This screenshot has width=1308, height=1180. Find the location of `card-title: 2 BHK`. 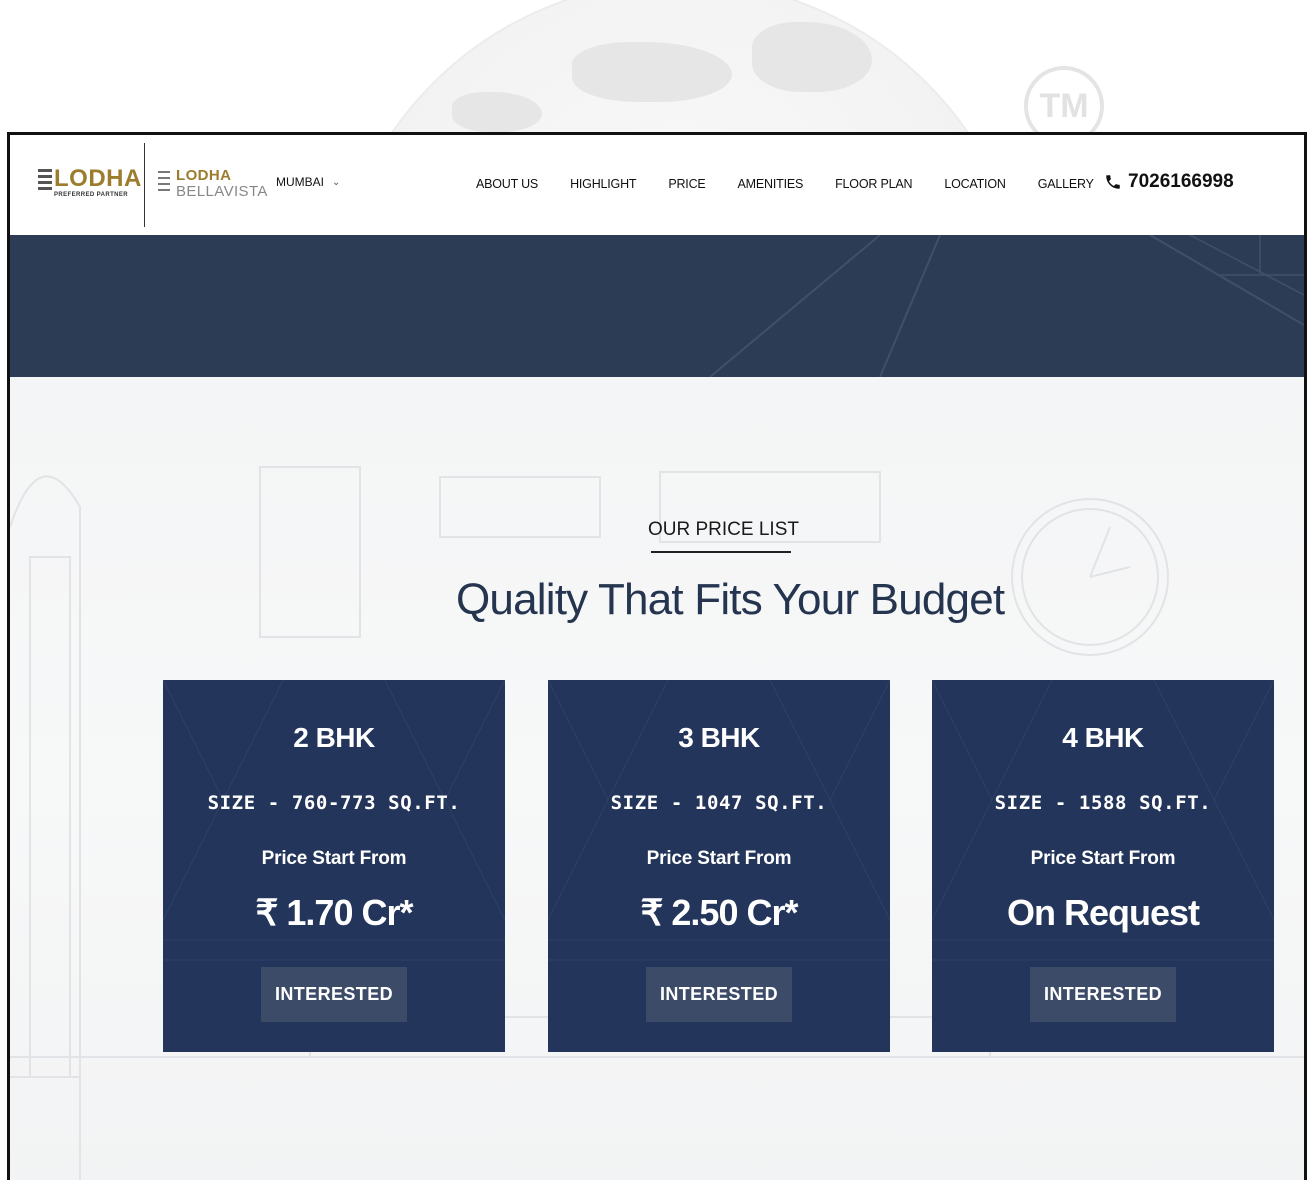

card-title: 2 BHK is located at coordinates (334, 737).